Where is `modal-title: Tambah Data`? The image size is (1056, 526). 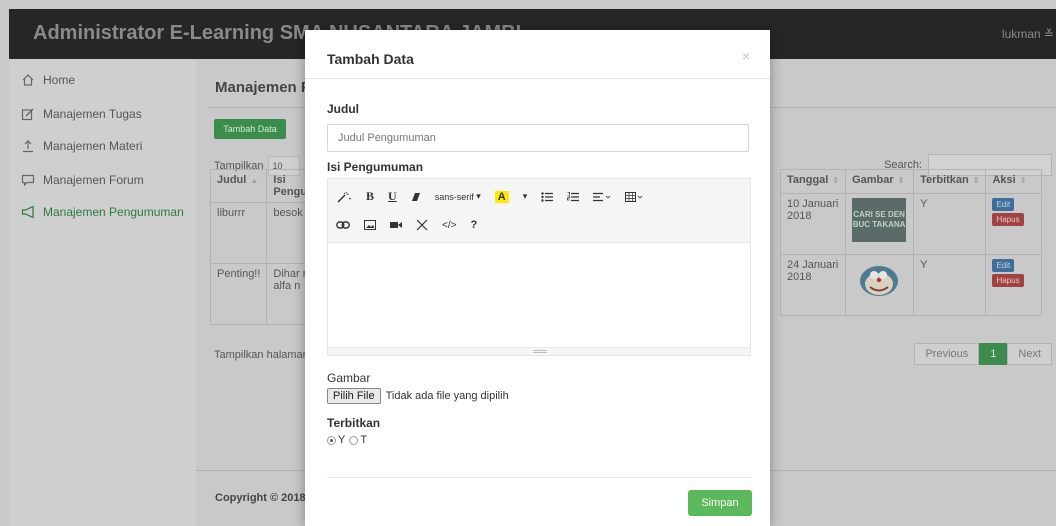 modal-title: Tambah Data is located at coordinates (370, 59).